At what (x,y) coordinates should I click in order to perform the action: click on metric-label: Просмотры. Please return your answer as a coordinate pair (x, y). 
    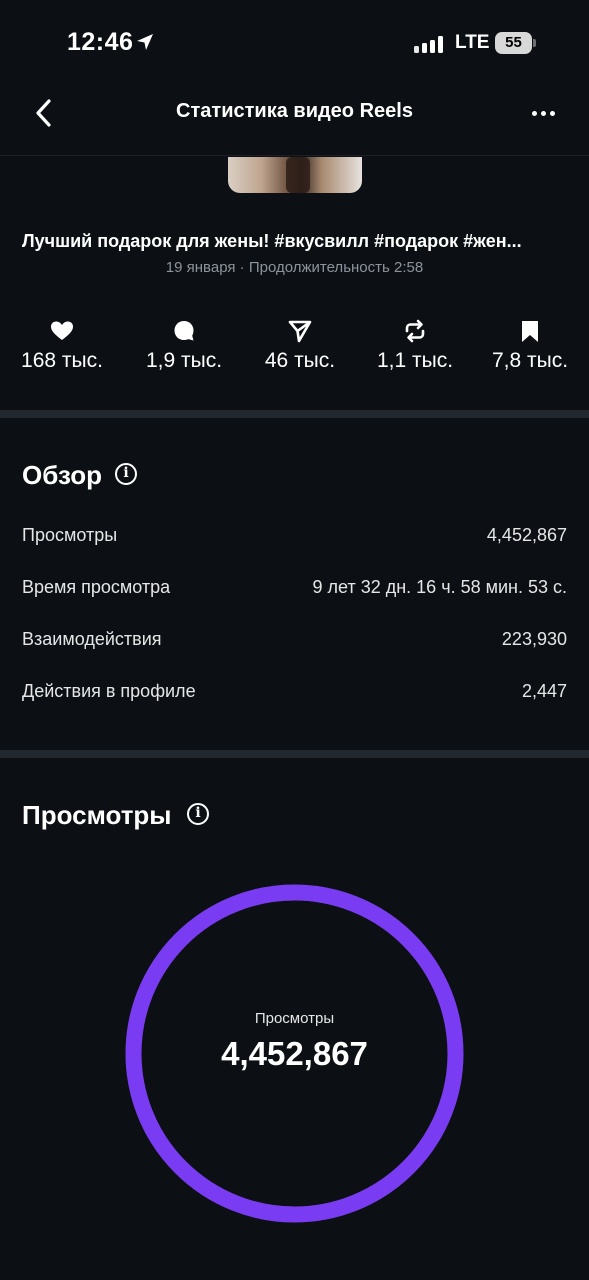
    Looking at the image, I should click on (70, 535).